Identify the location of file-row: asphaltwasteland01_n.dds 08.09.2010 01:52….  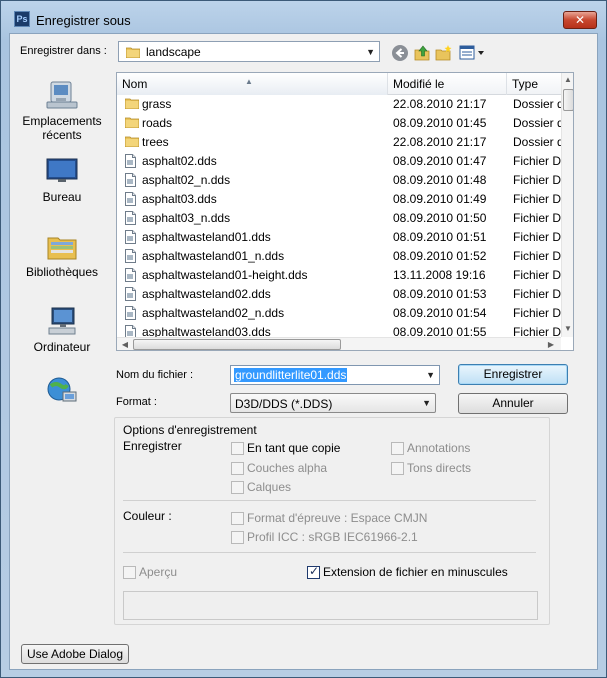
(339, 256).